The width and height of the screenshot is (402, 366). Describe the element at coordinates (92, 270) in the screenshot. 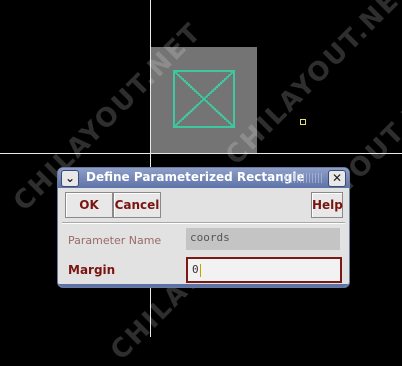

I see `margin-label: Margin` at that location.